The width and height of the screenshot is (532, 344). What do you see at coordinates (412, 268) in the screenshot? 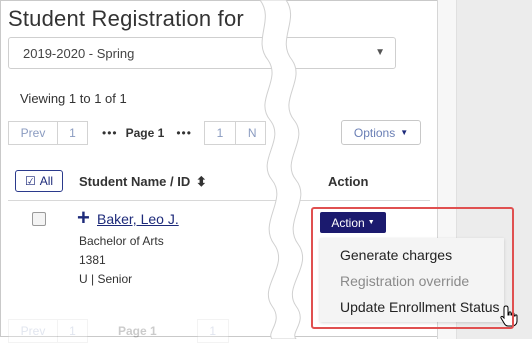
I see `highlight-box` at bounding box center [412, 268].